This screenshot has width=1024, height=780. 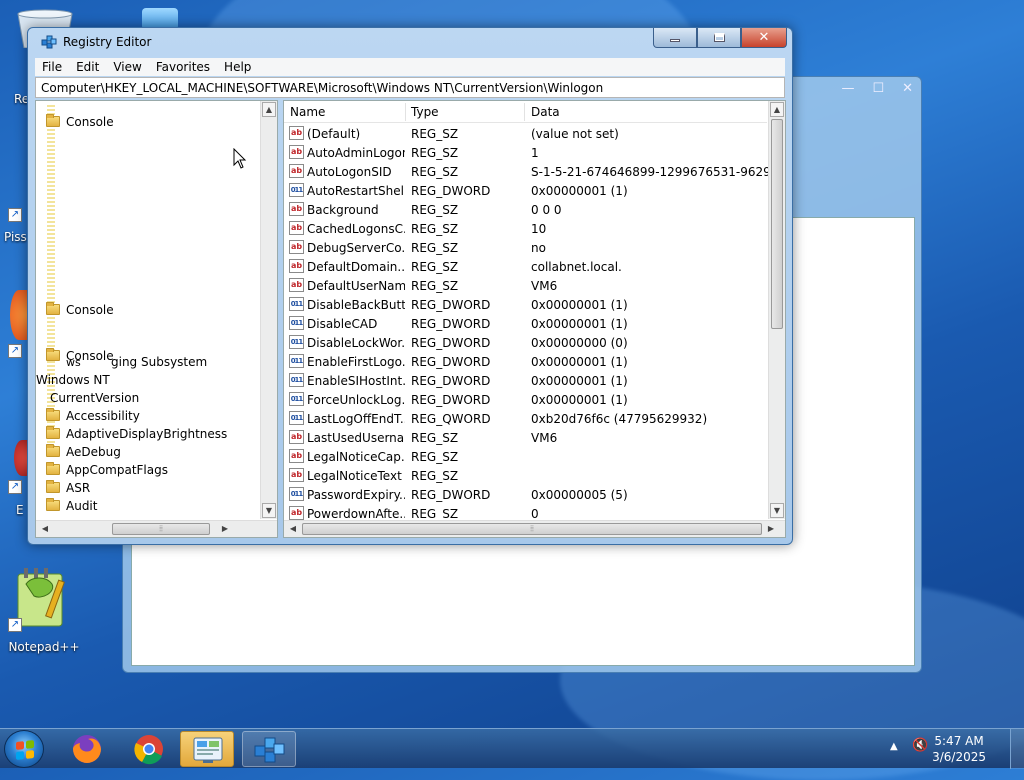 I want to click on menu-bar: File Edit View Favorites Help, so click(x=410, y=67).